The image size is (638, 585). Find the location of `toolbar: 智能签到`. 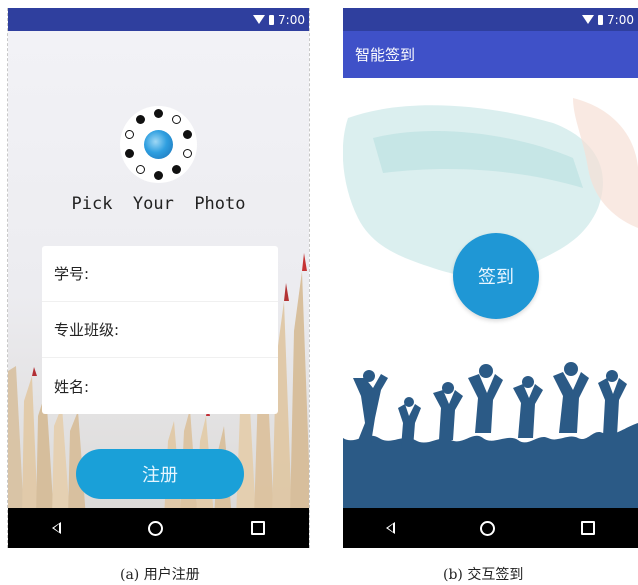

toolbar: 智能签到 is located at coordinates (490, 54).